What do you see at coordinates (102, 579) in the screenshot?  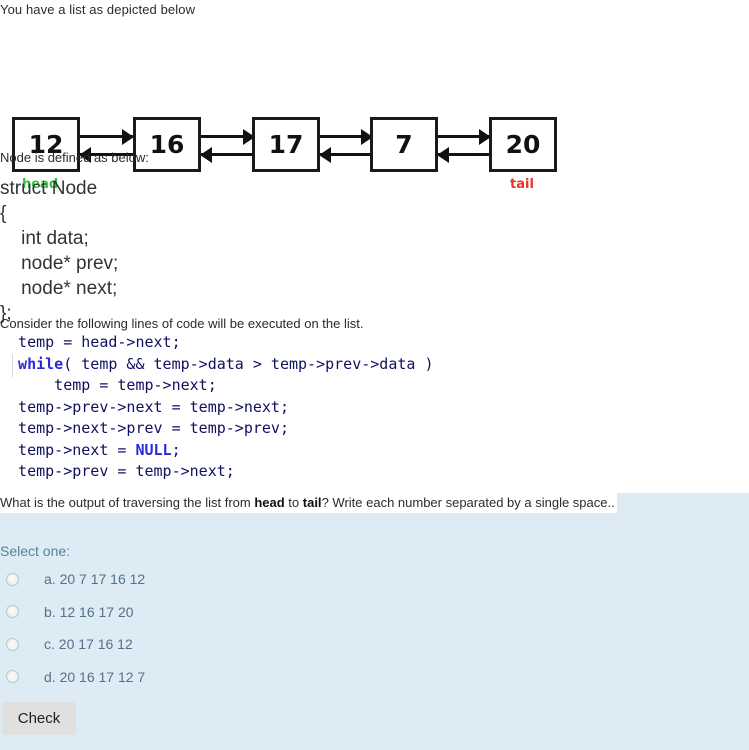 I see `answer-option-text: 20 7 17 16 12` at bounding box center [102, 579].